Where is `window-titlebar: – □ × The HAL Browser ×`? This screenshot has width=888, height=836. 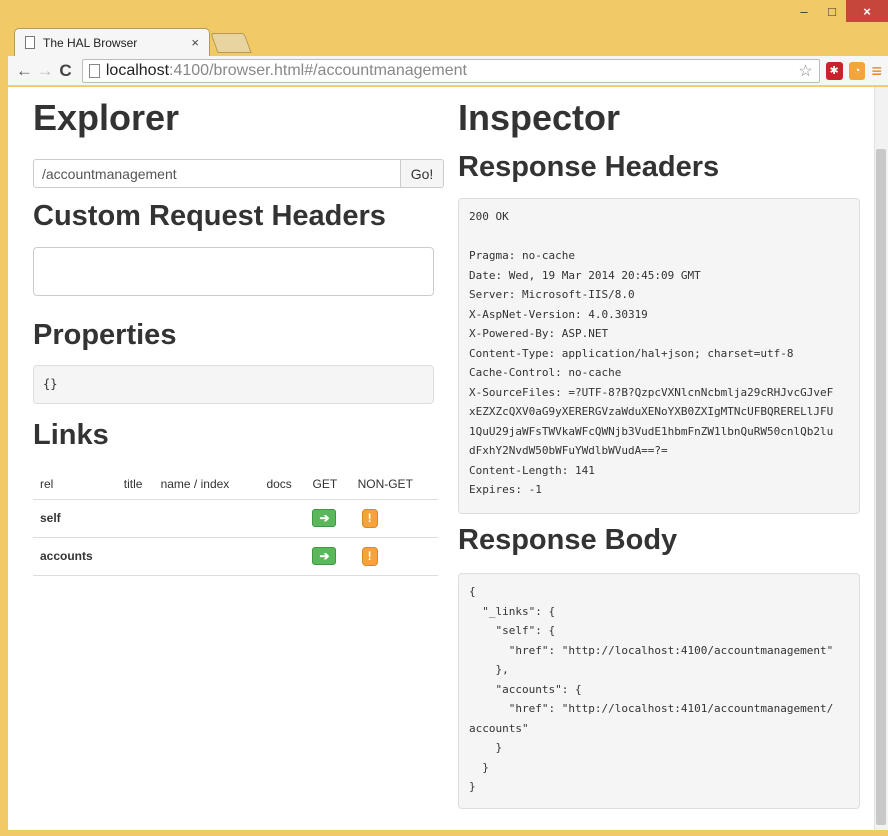 window-titlebar: – □ × The HAL Browser × is located at coordinates (444, 28).